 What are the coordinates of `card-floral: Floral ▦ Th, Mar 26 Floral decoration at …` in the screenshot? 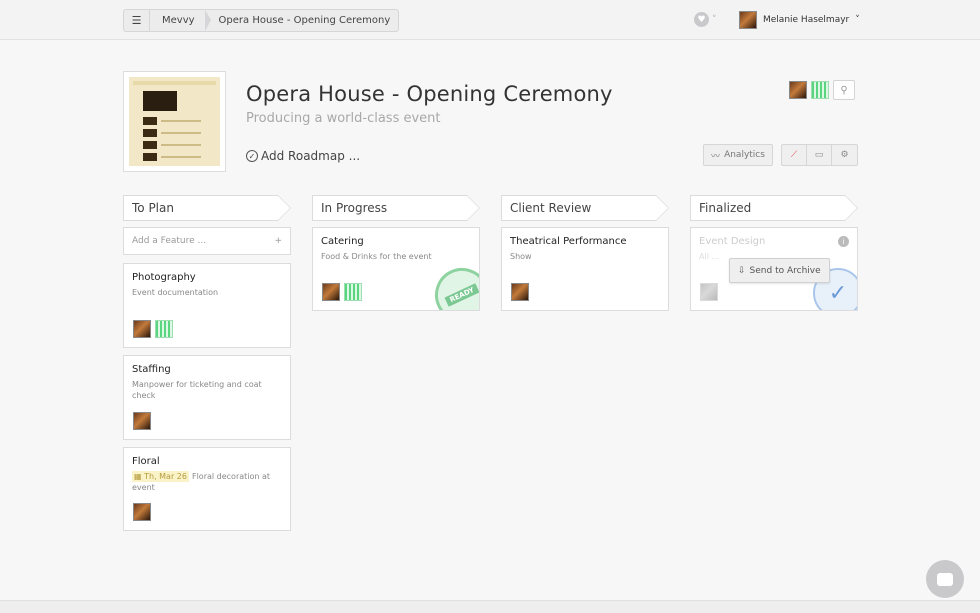 It's located at (207, 489).